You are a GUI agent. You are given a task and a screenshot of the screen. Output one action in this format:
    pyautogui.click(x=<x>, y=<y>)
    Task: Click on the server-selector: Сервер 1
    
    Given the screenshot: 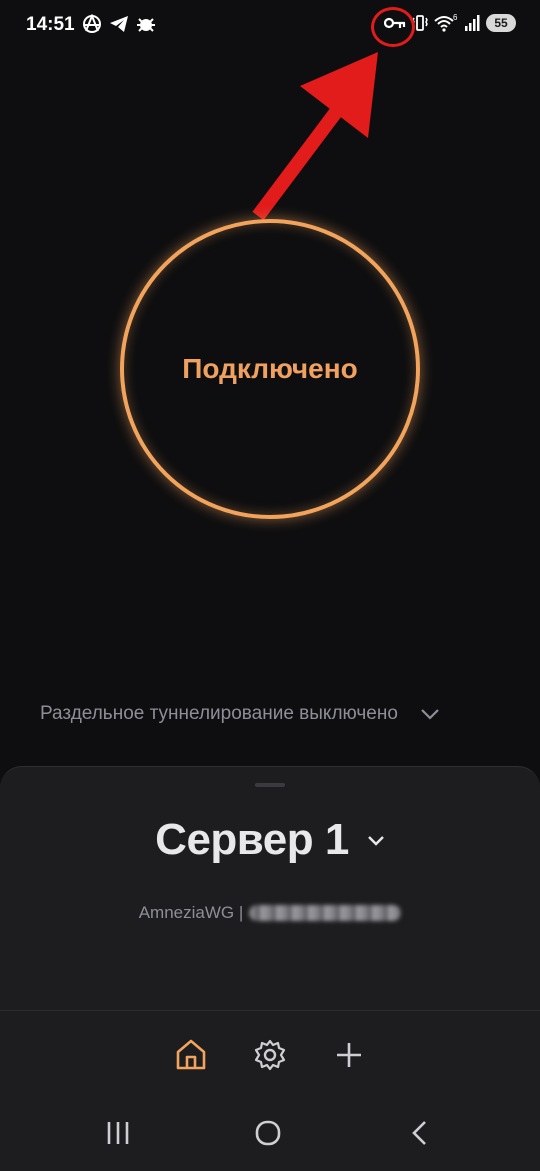 What is the action you would take?
    pyautogui.click(x=270, y=840)
    